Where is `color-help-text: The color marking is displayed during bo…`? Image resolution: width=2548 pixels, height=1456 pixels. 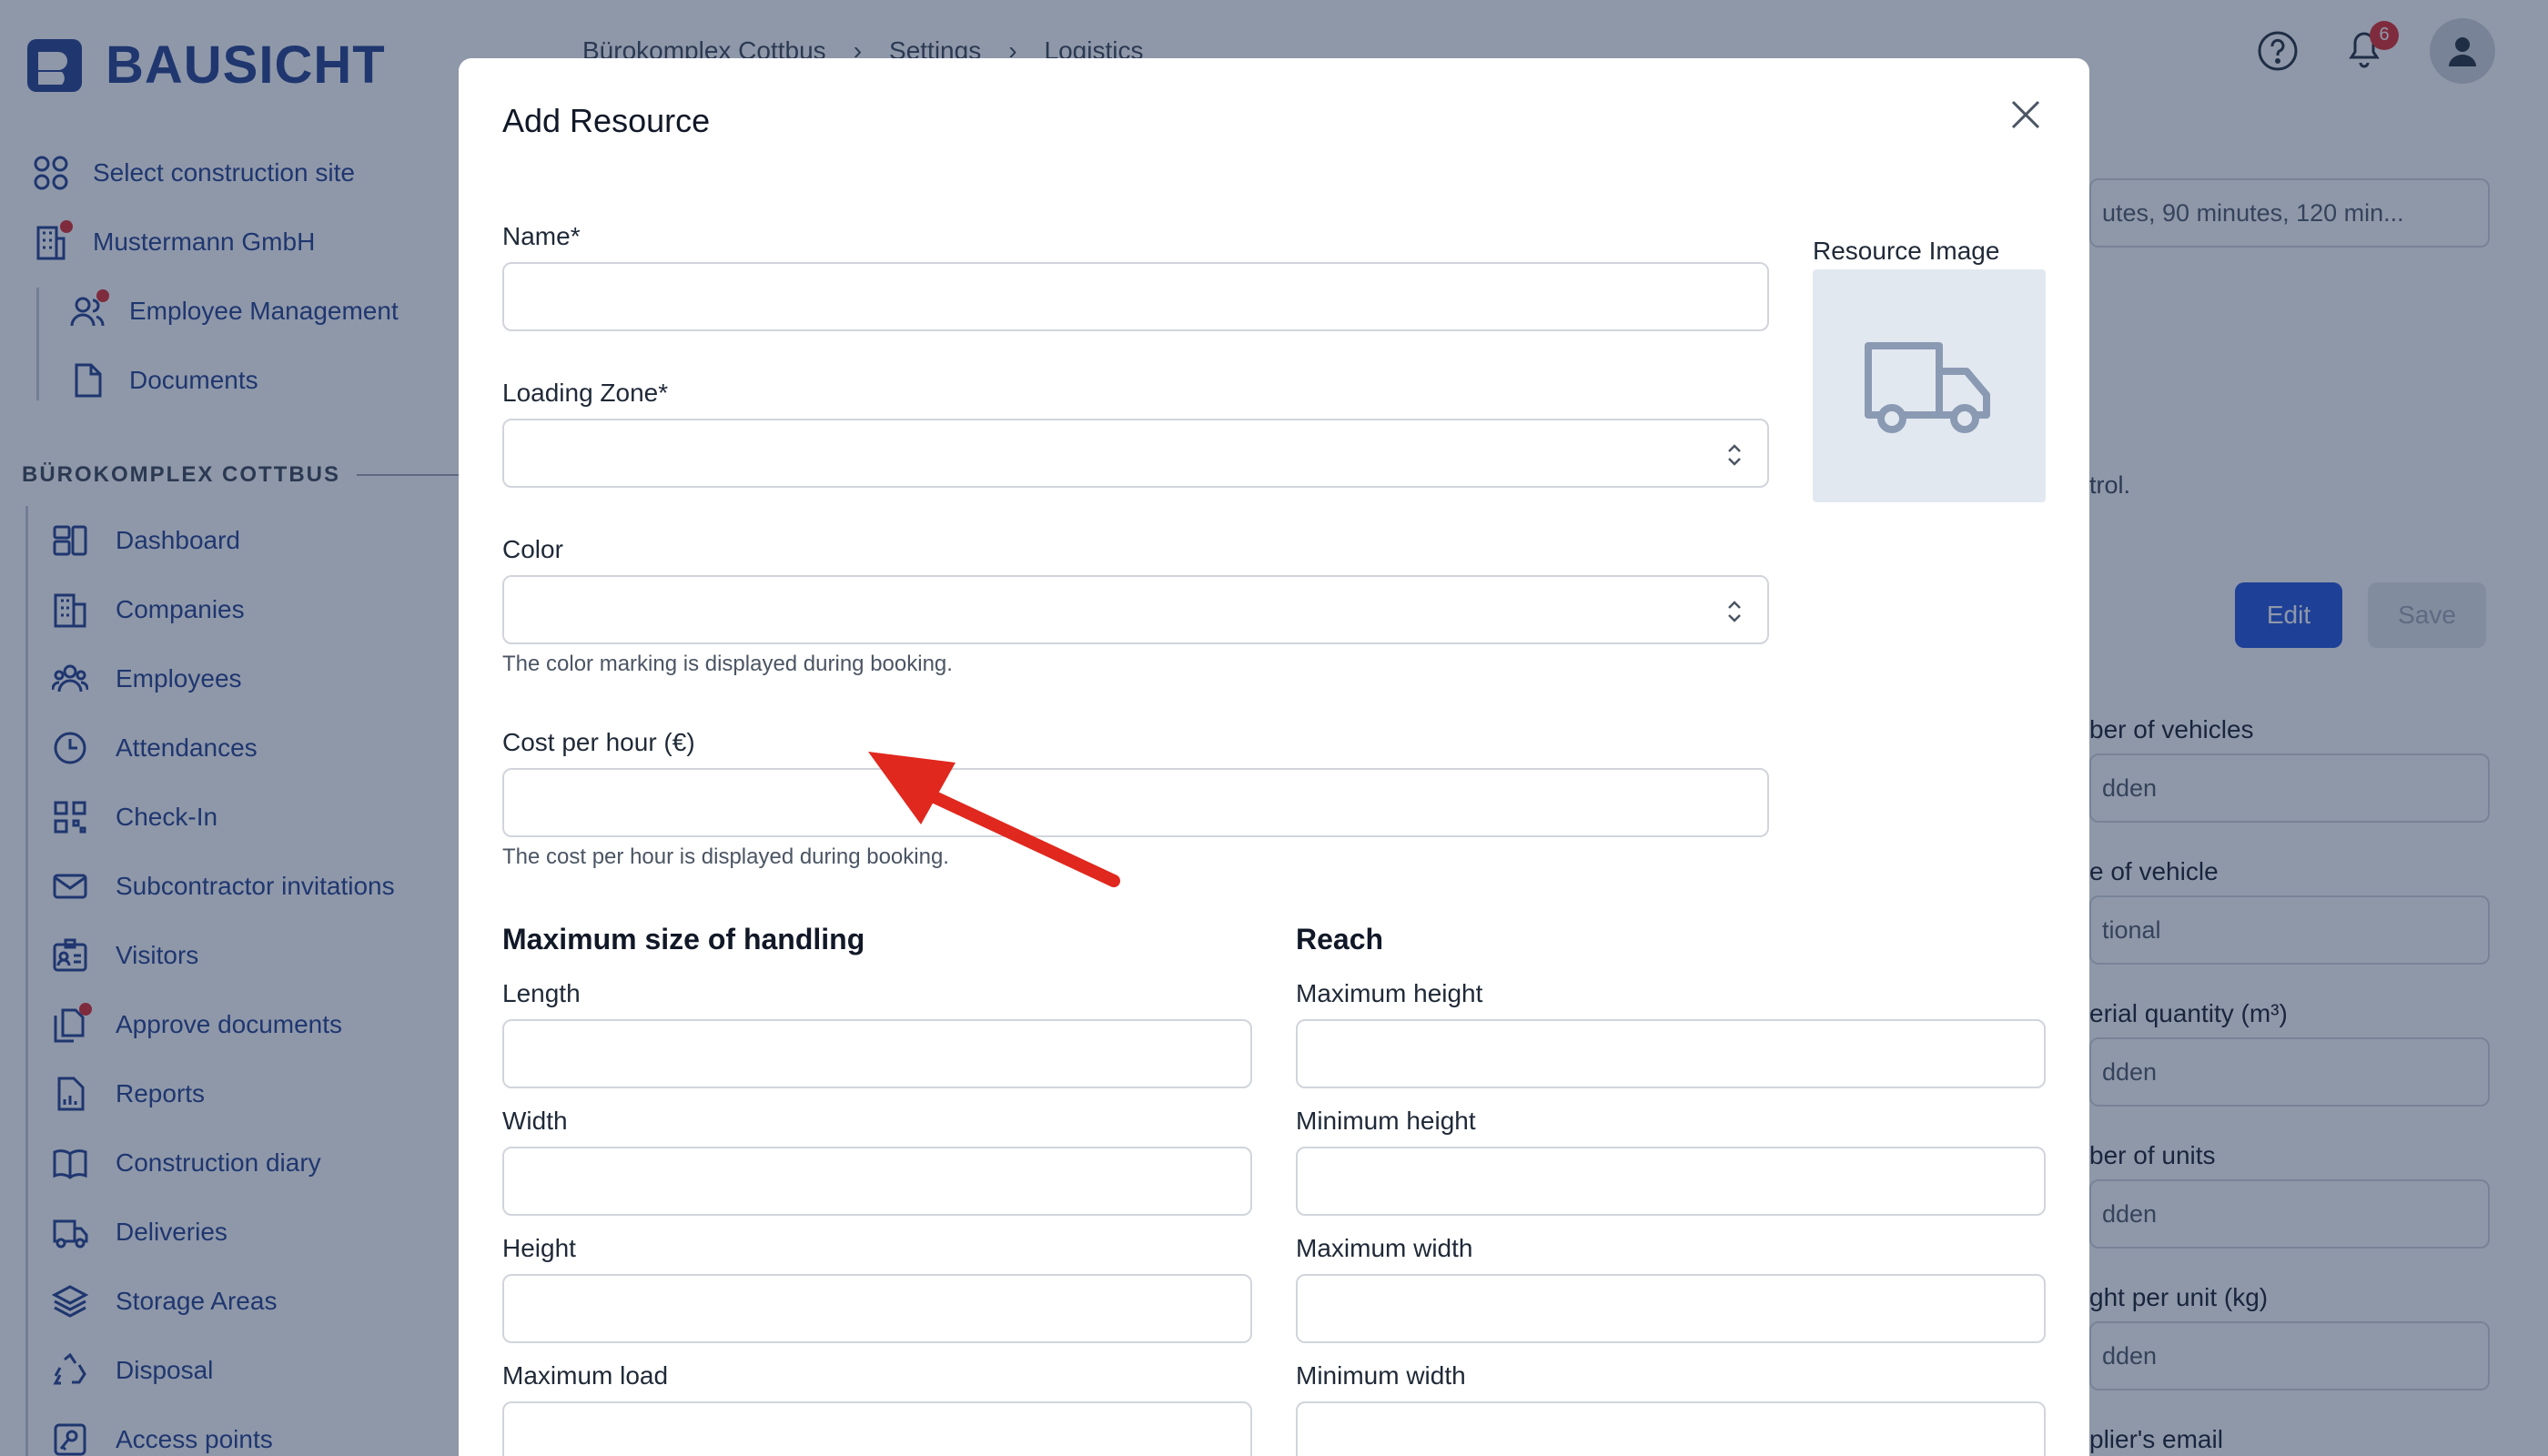 color-help-text: The color marking is displayed during bo… is located at coordinates (728, 664).